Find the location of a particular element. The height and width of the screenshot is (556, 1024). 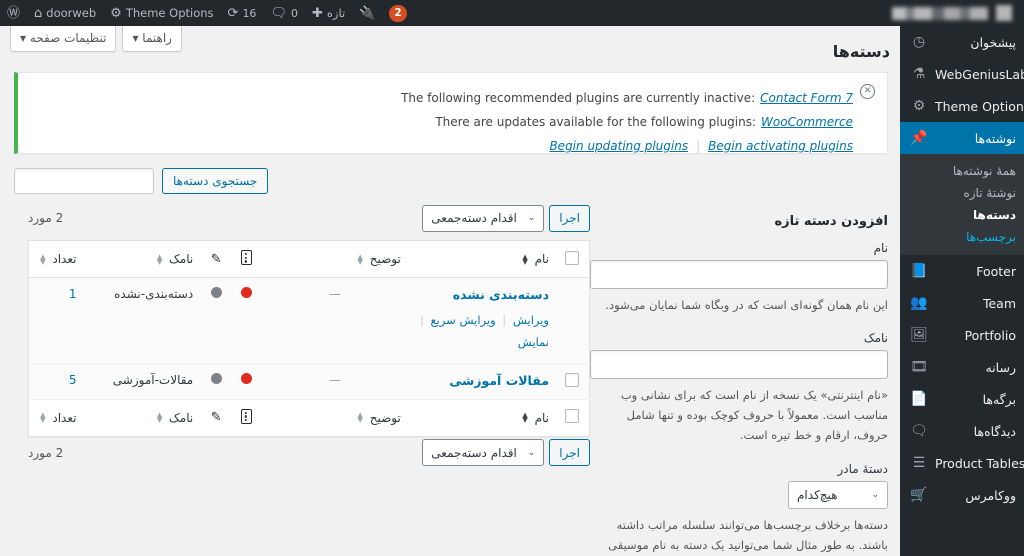

sidebar-subitem-all-posts: همهٔ نوشته‌ها is located at coordinates (962, 171).